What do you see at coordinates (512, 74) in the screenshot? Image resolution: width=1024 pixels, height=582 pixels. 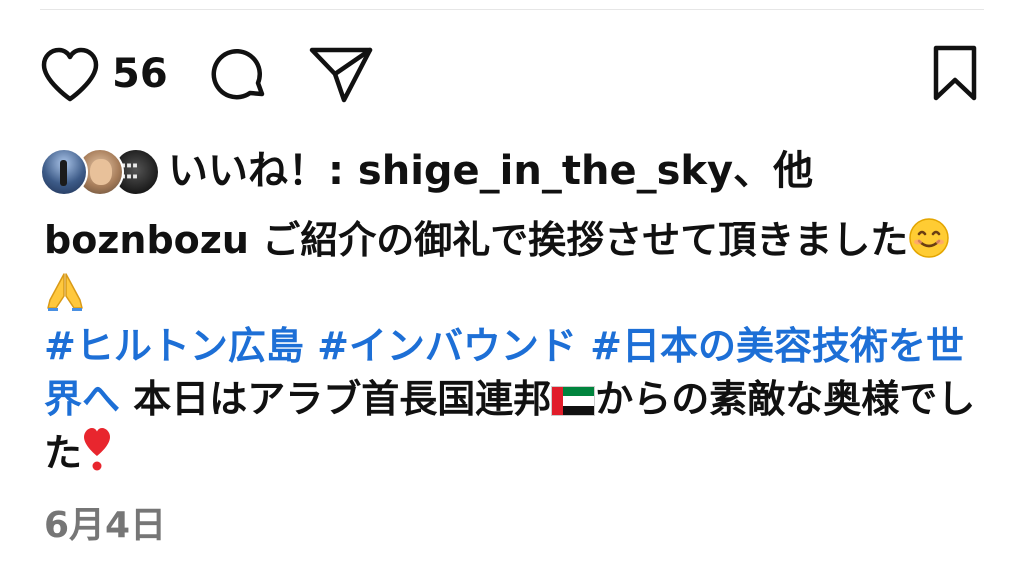 I see `post-action-bar: 56` at bounding box center [512, 74].